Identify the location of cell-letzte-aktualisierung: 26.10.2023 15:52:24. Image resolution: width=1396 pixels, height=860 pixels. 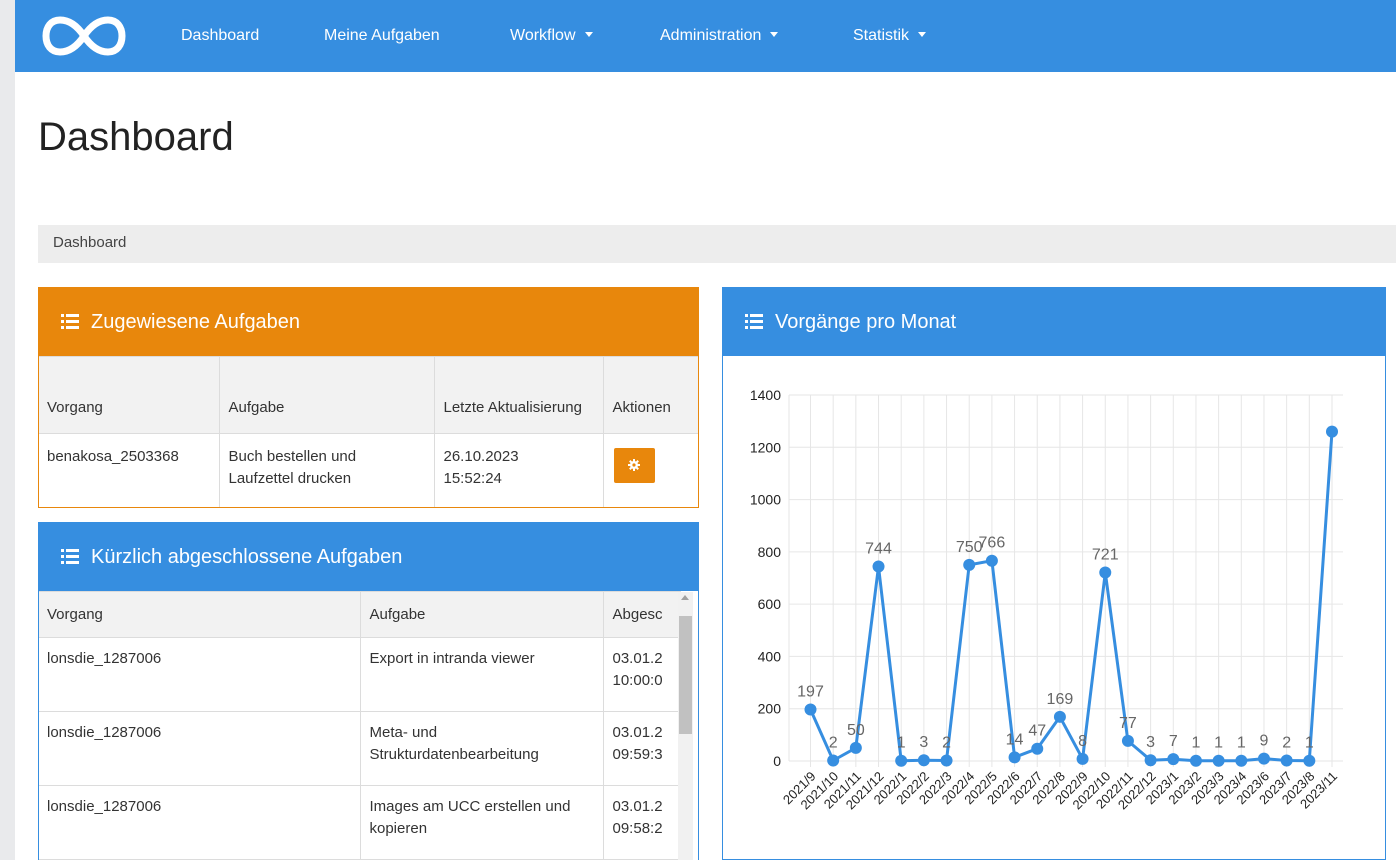
(518, 470).